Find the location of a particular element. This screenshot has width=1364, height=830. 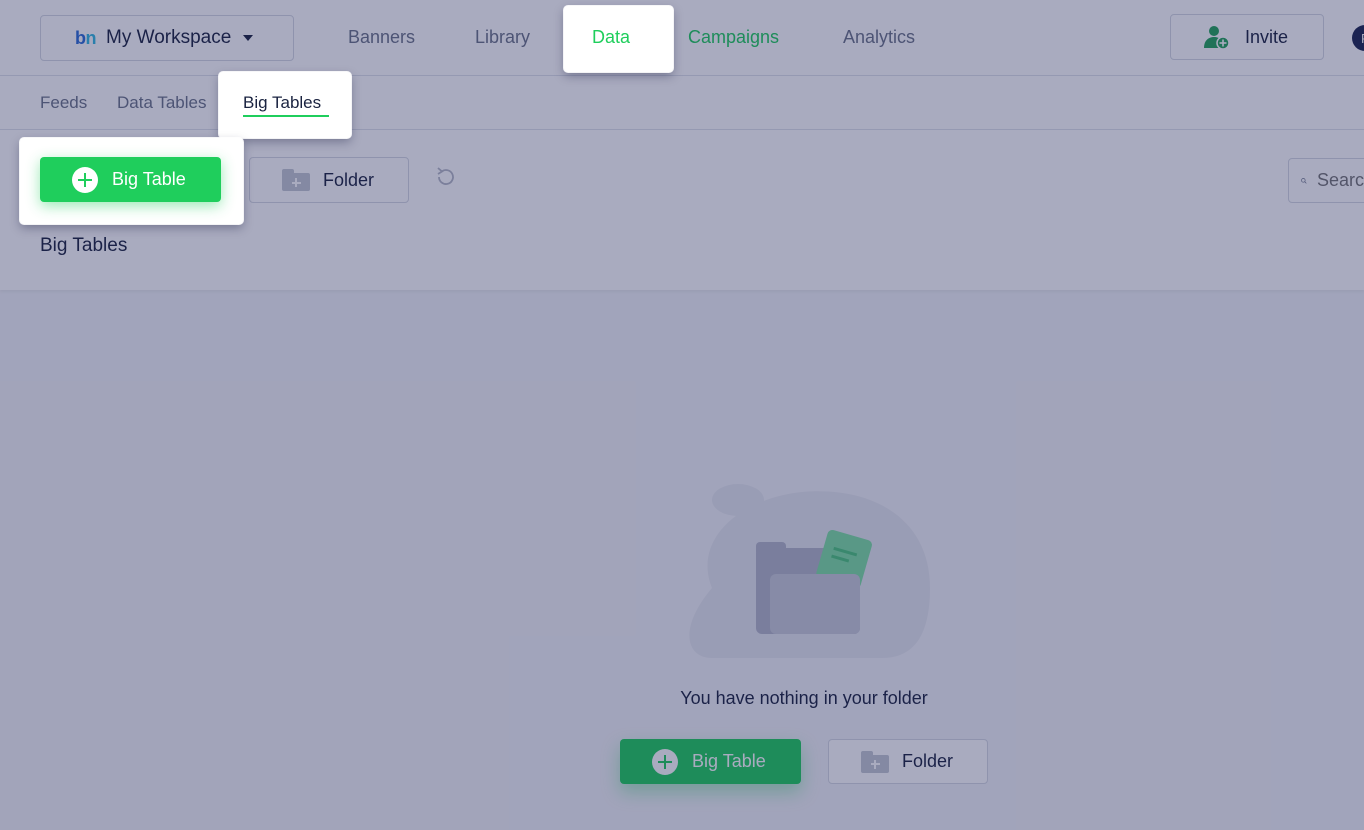

empty-folder-button: Folder is located at coordinates (908, 761).